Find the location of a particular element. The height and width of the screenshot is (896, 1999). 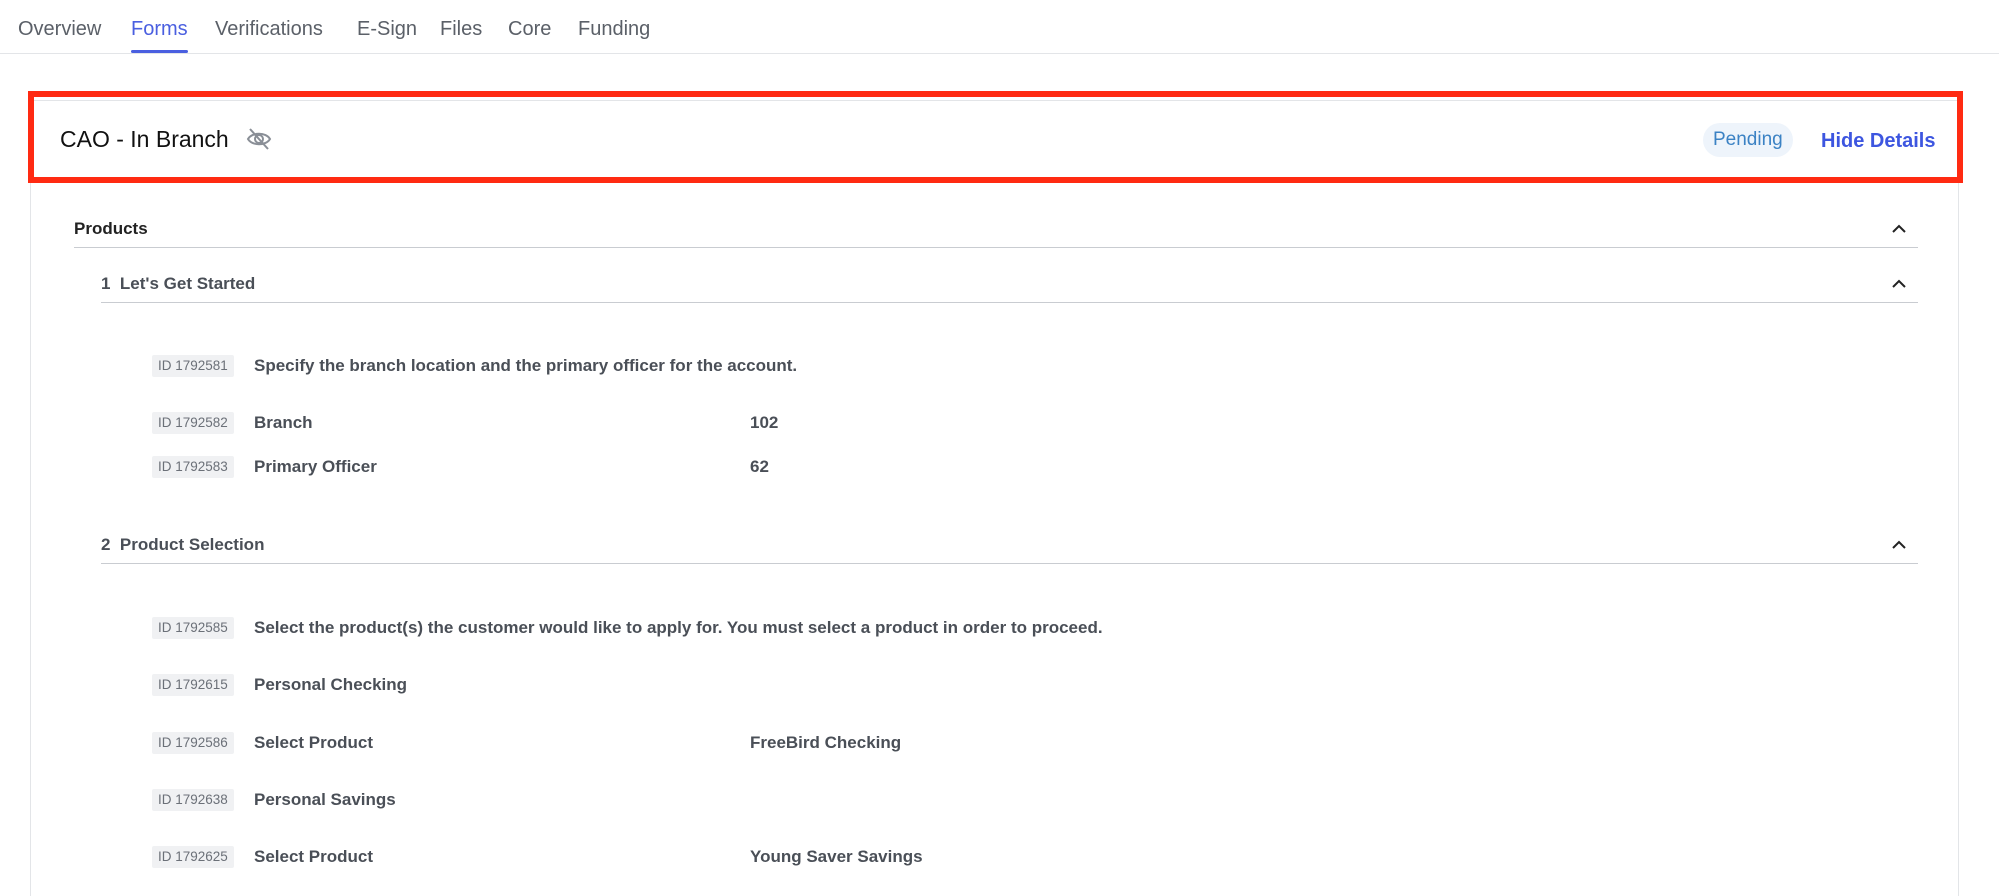

field-id-badge: ID 1792638 is located at coordinates (193, 800).